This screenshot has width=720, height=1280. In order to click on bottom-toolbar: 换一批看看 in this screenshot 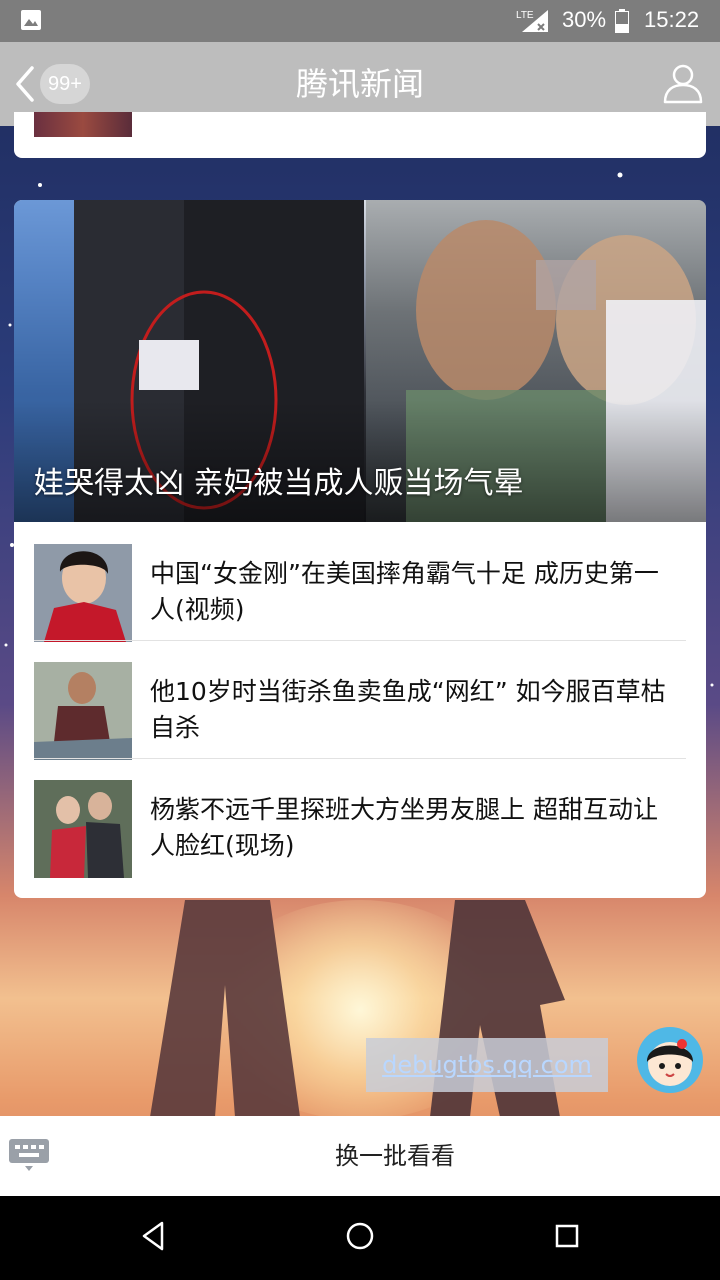, I will do `click(360, 1156)`.